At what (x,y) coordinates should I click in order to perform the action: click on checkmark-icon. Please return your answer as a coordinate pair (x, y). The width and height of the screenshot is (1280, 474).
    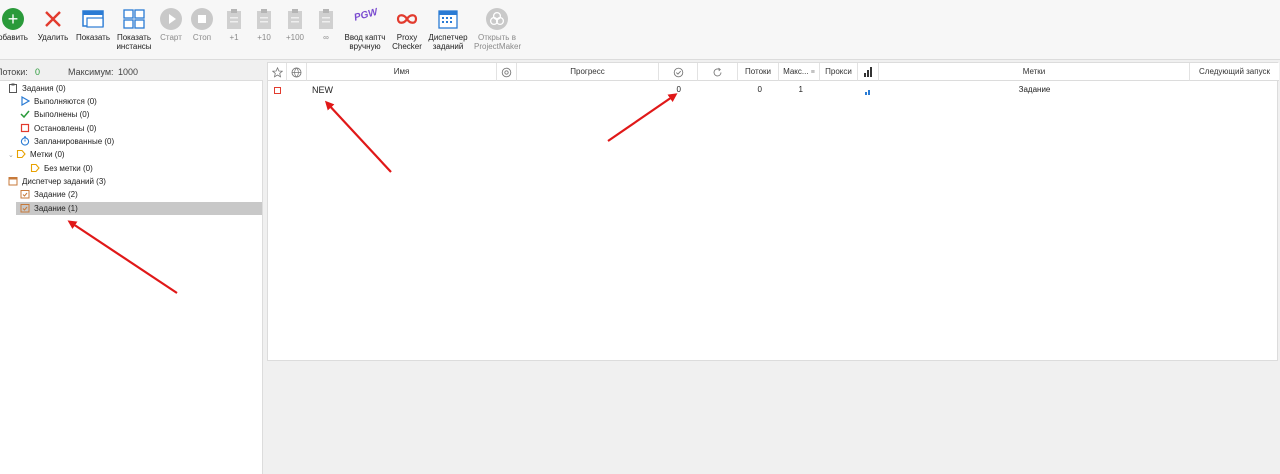
    Looking at the image, I should click on (25, 114).